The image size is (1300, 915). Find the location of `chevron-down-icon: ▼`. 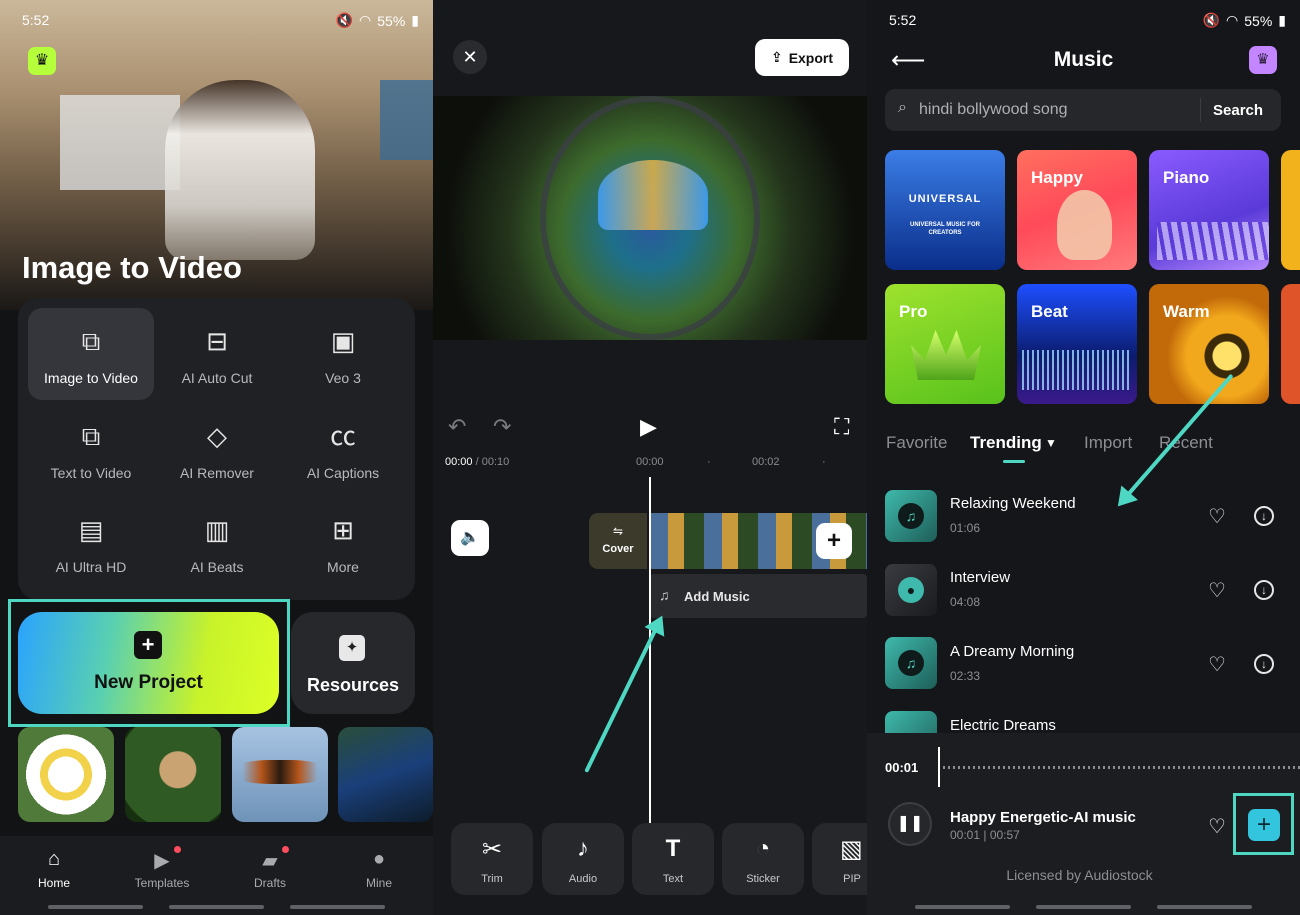

chevron-down-icon: ▼ is located at coordinates (1051, 443).